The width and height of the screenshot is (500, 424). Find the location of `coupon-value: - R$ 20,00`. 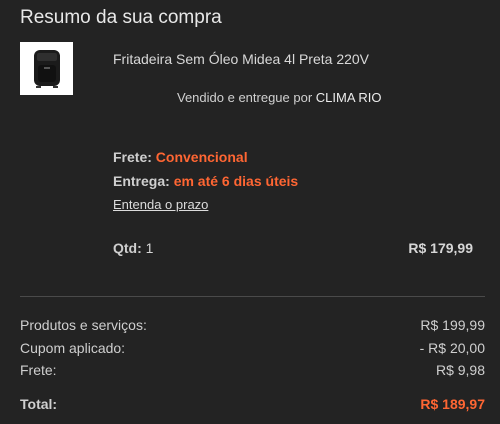

coupon-value: - R$ 20,00 is located at coordinates (452, 348).